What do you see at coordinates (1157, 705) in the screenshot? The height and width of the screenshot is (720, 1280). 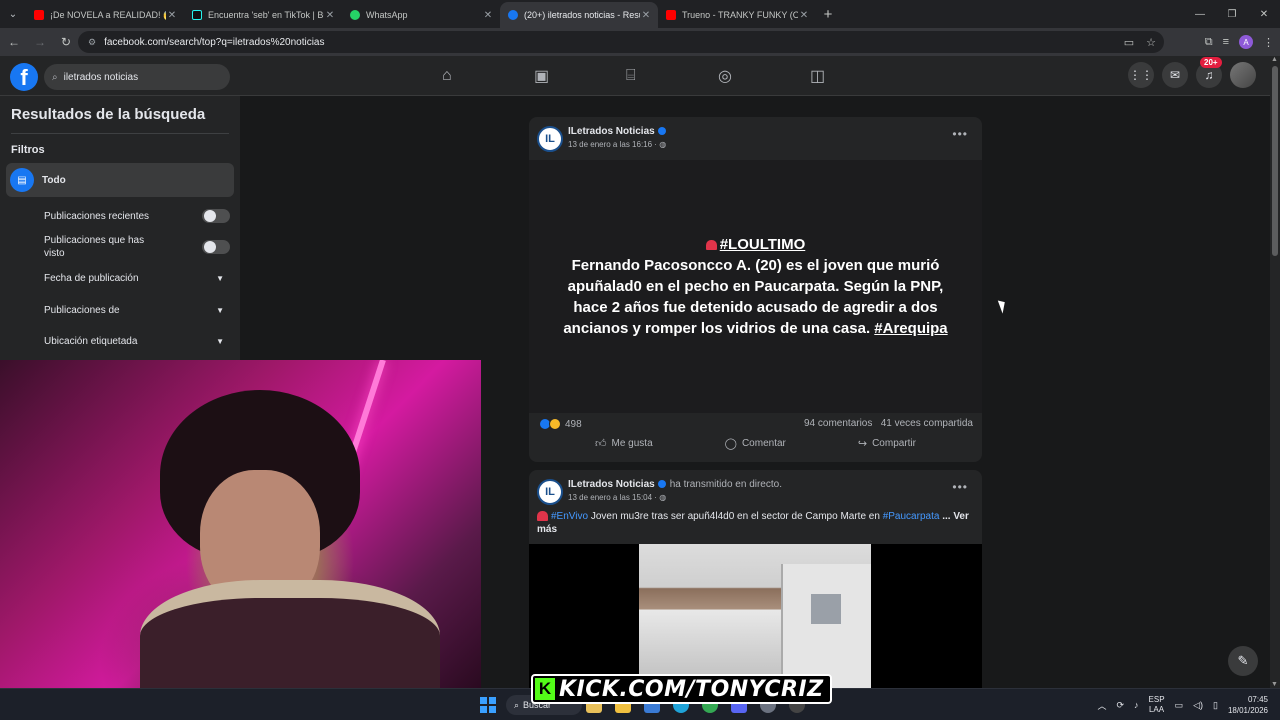 I see `input-language: ESP LAA` at bounding box center [1157, 705].